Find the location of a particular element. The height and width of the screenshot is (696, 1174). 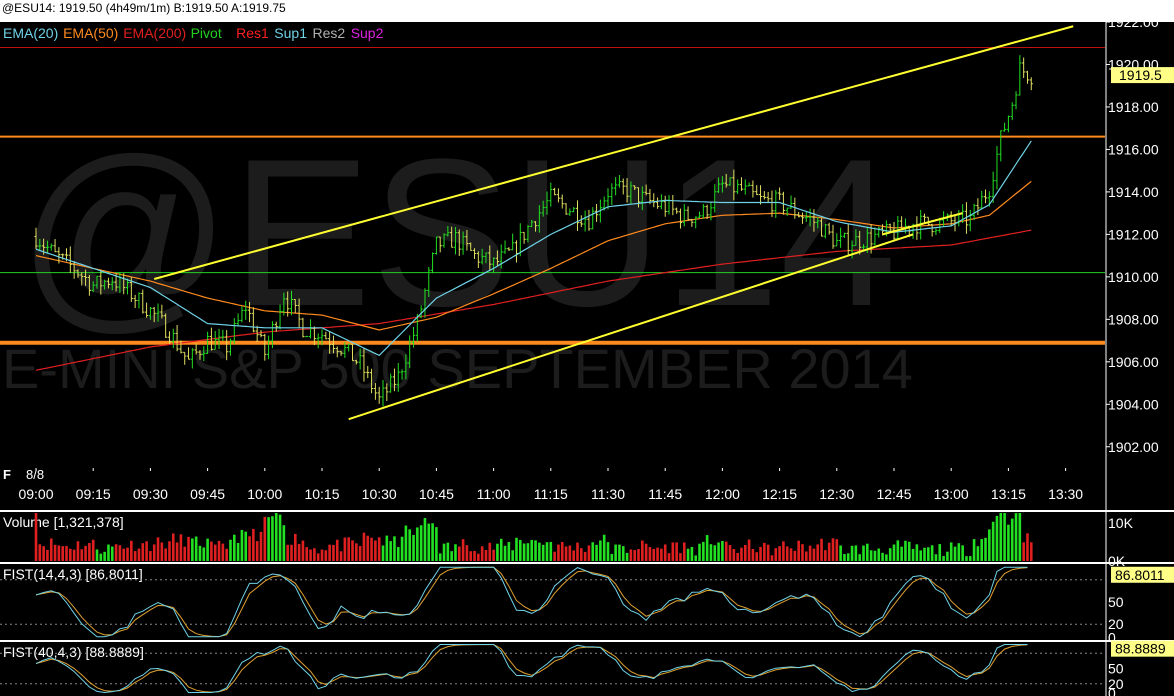

fist2-panel-current-label: 88.8889 is located at coordinates (1140, 649).